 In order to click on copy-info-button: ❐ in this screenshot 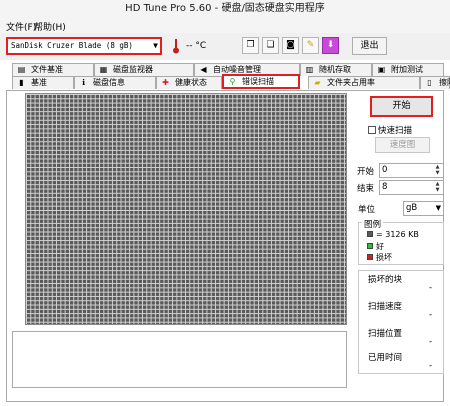, I will do `click(250, 45)`.